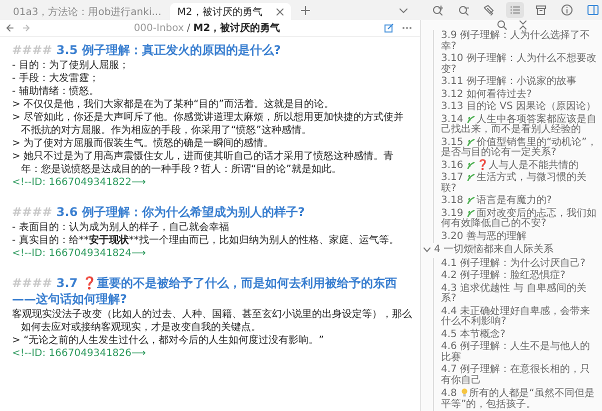 The width and height of the screenshot is (602, 411). Describe the element at coordinates (10, 28) in the screenshot. I see `back-arrow-icon` at that location.